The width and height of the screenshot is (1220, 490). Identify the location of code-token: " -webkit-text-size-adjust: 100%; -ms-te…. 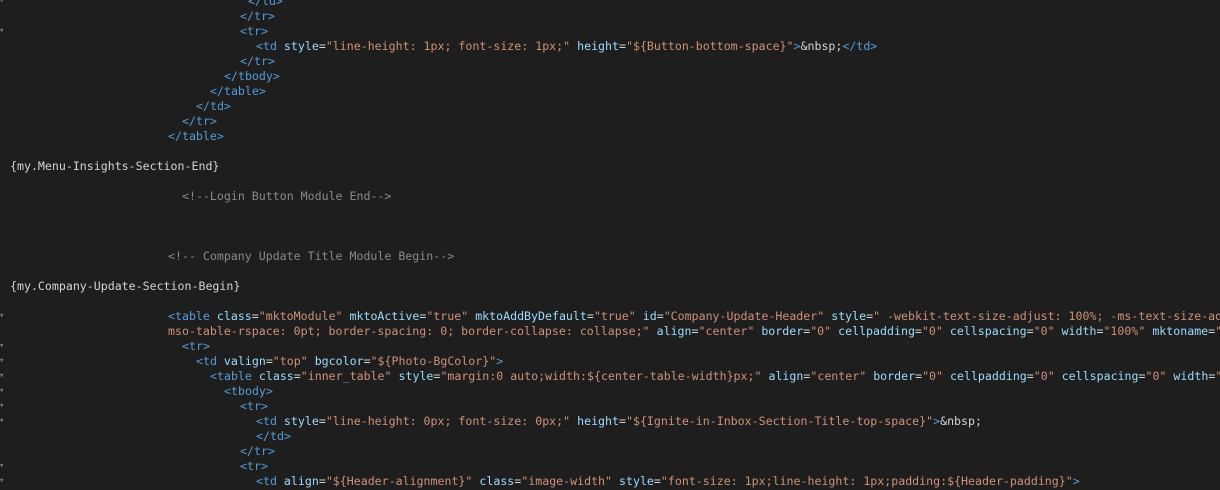
(1046, 316).